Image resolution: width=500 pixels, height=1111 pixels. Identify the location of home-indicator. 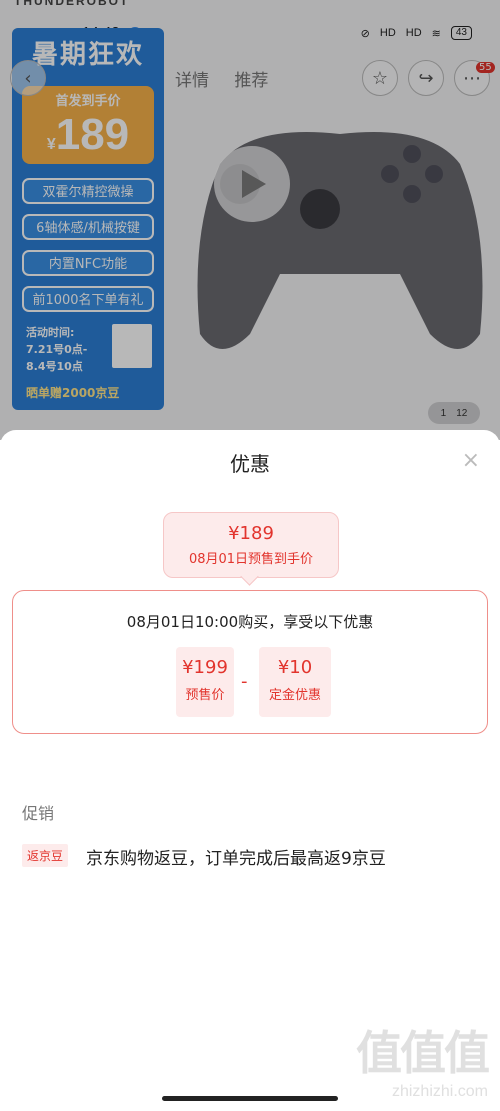
(250, 1098).